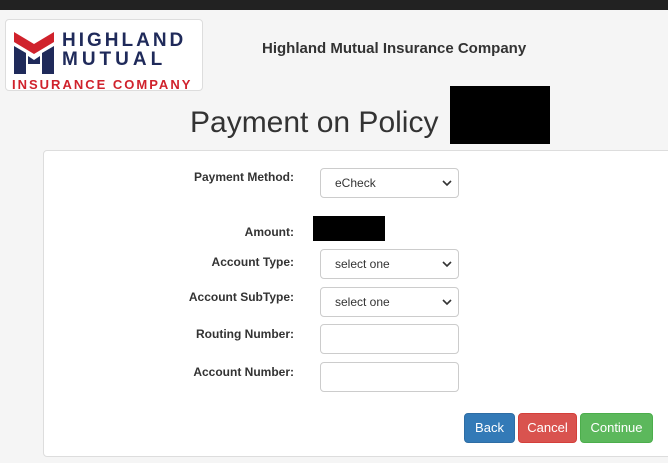 Image resolution: width=668 pixels, height=463 pixels. I want to click on logo-text-highland: HIGHLAND, so click(124, 40).